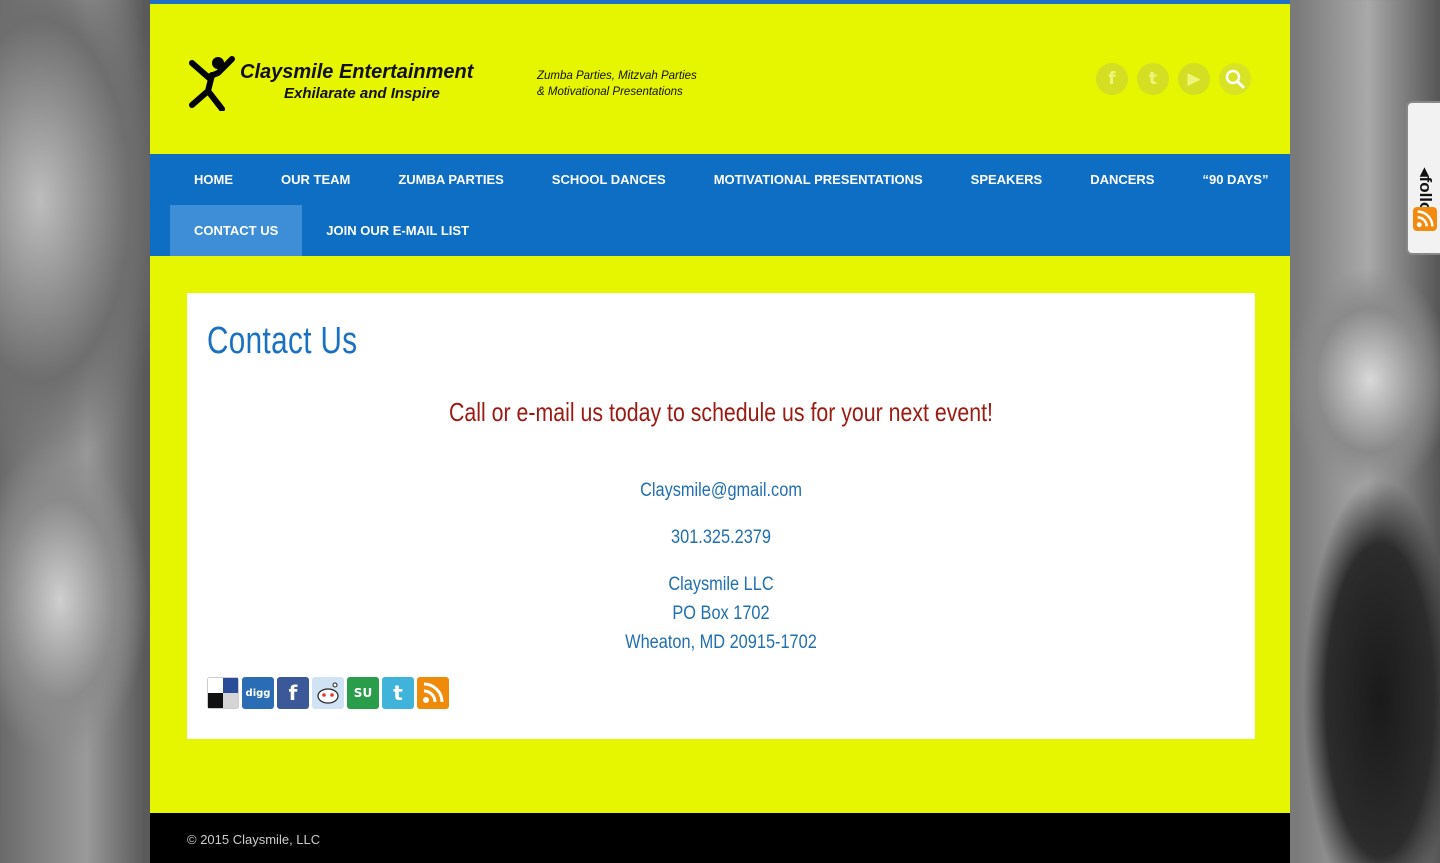  I want to click on copyright-text: © 2015 Claysmile, LLC, so click(254, 839).